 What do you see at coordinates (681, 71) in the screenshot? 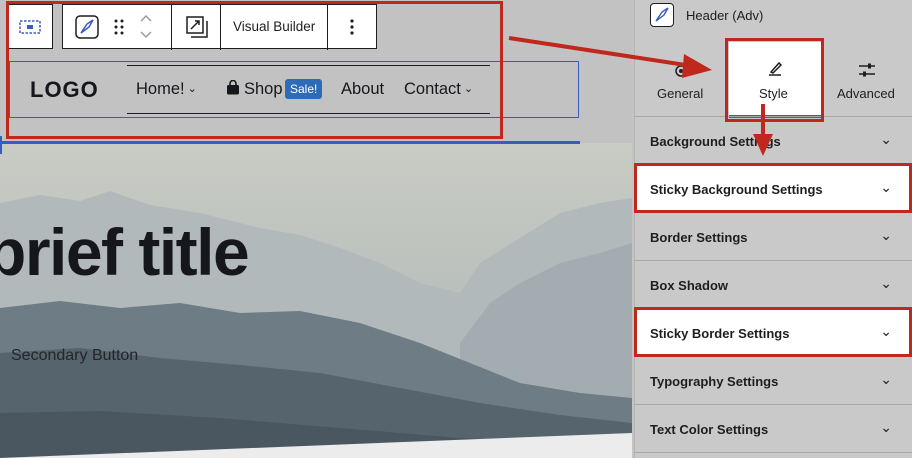
I see `gear-icon` at bounding box center [681, 71].